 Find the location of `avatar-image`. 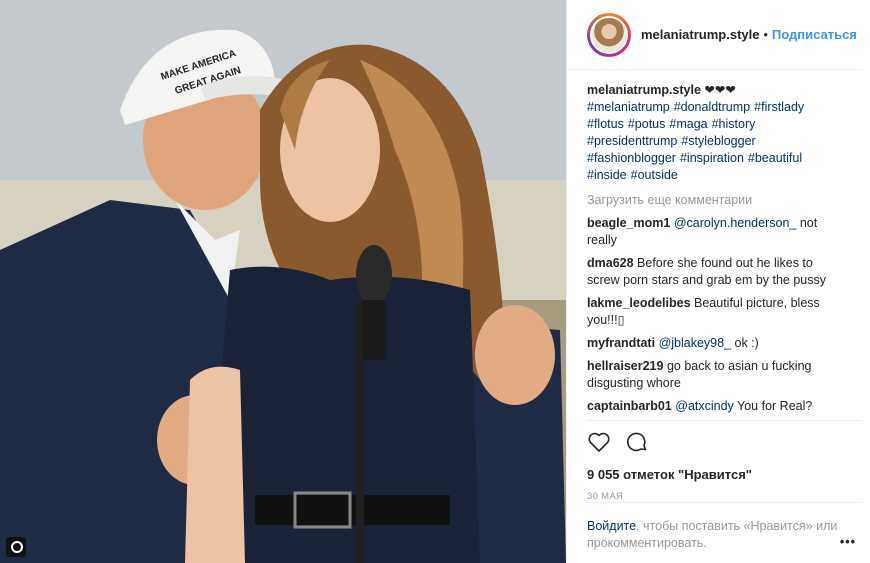

avatar-image is located at coordinates (609, 34).